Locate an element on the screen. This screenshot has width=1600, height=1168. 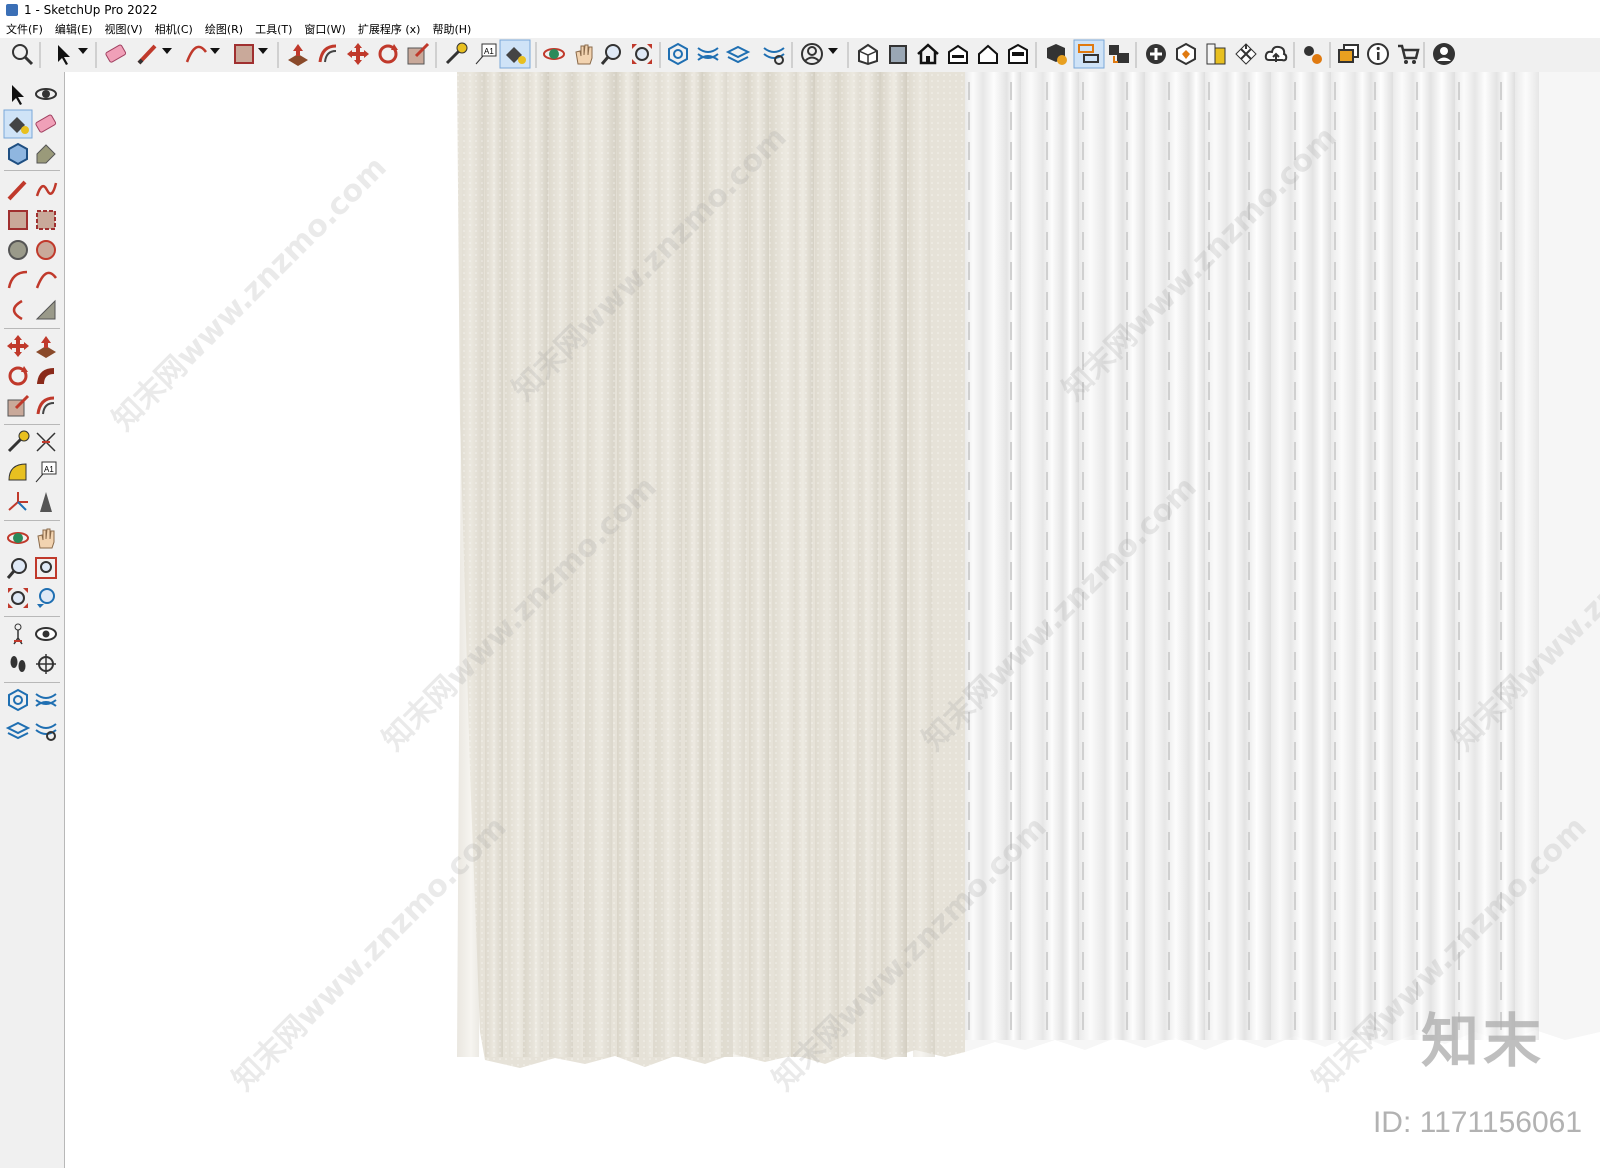
account-icon is located at coordinates (812, 54).